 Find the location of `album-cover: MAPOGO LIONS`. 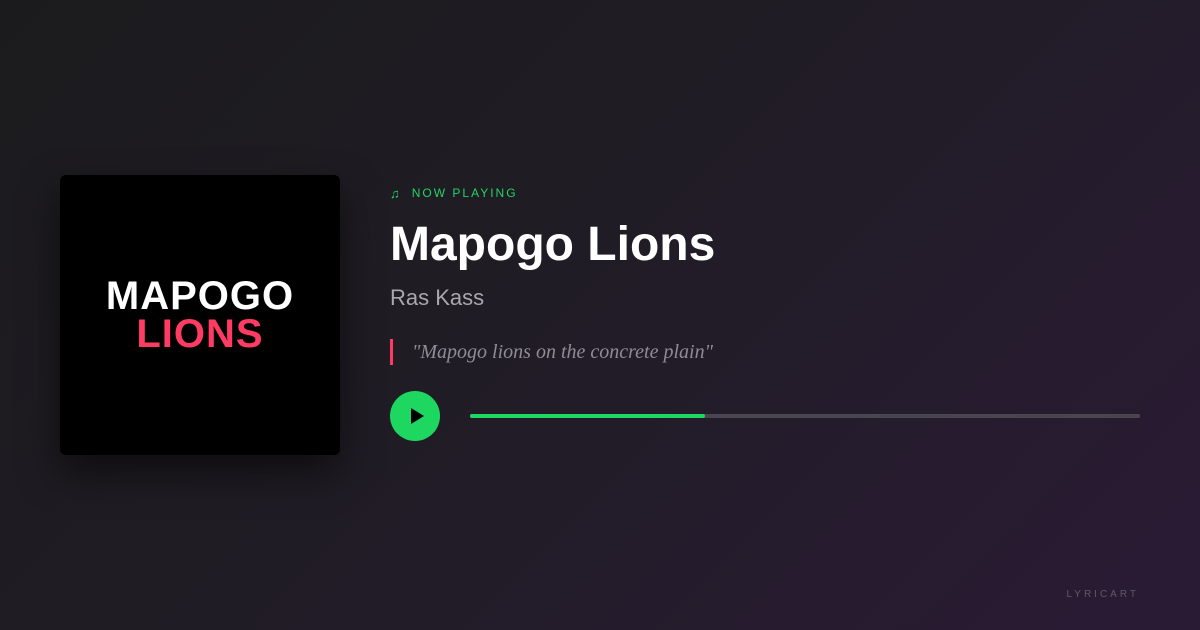

album-cover: MAPOGO LIONS is located at coordinates (200, 315).